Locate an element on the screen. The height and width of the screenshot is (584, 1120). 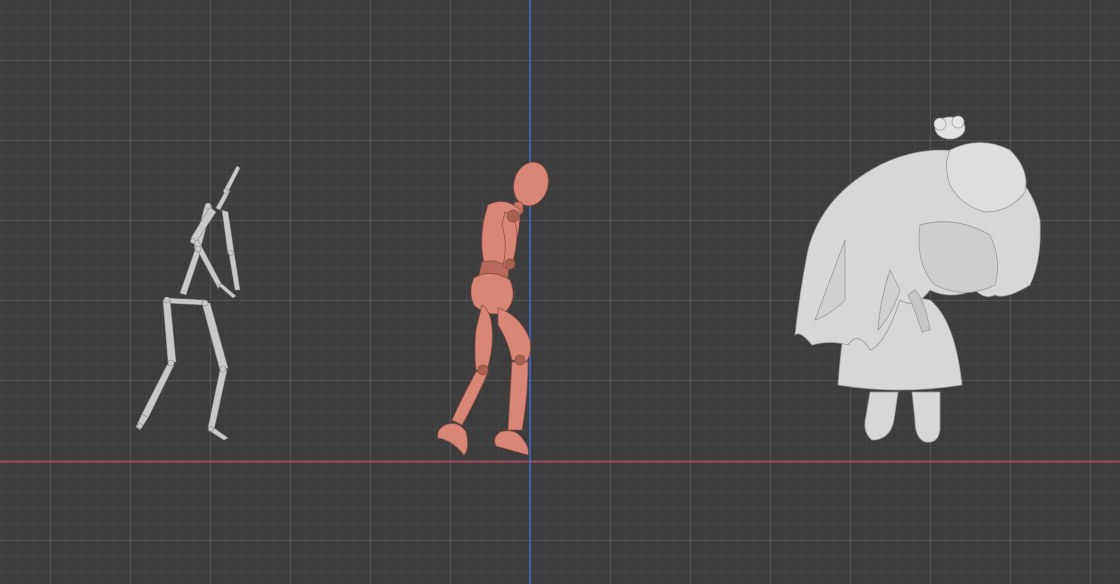
mannequin-figure is located at coordinates (495, 307).